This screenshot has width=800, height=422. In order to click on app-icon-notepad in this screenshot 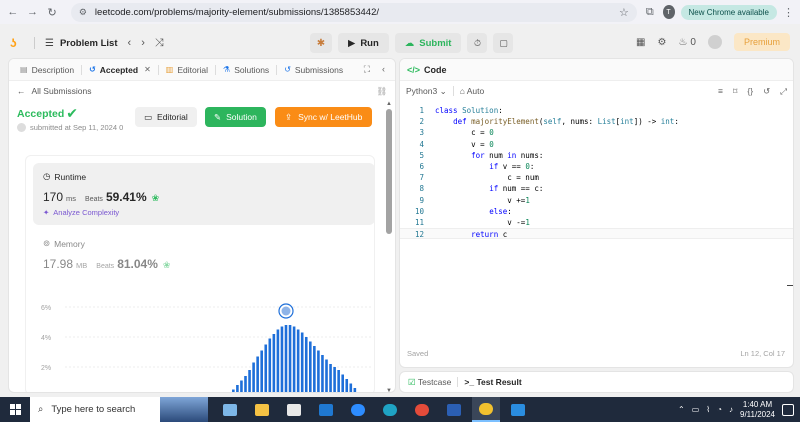, I will do `click(230, 409)`.